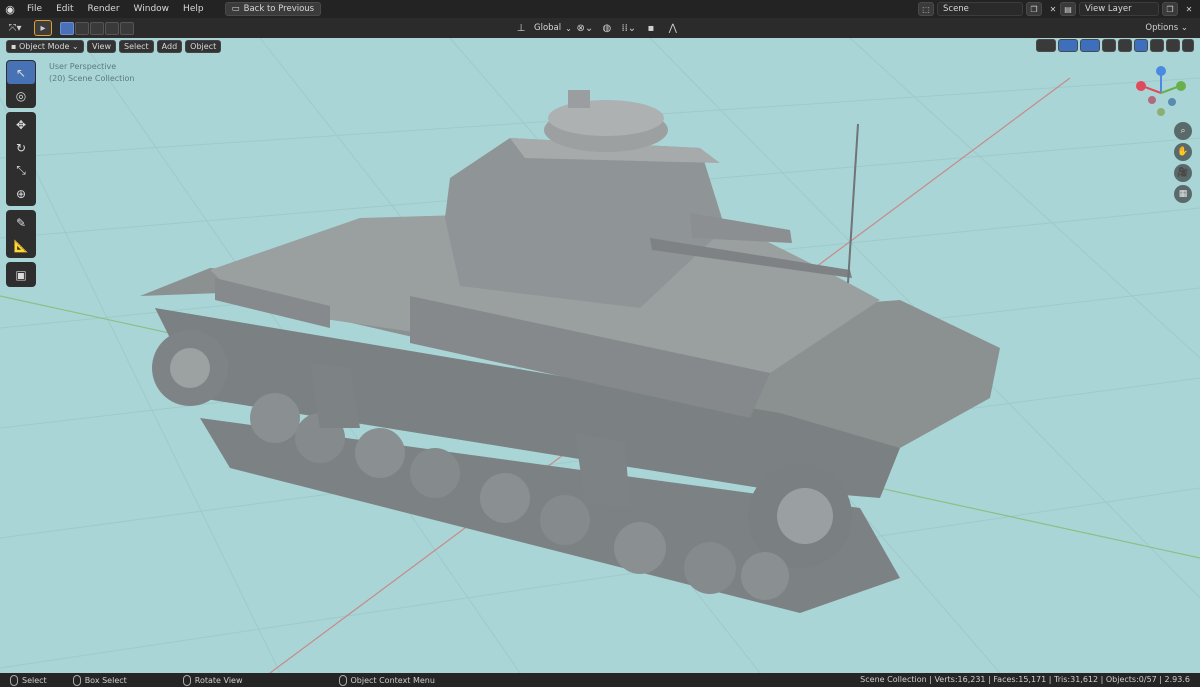 This screenshot has width=1200, height=687. I want to click on mode-label: Object Mode, so click(44, 46).